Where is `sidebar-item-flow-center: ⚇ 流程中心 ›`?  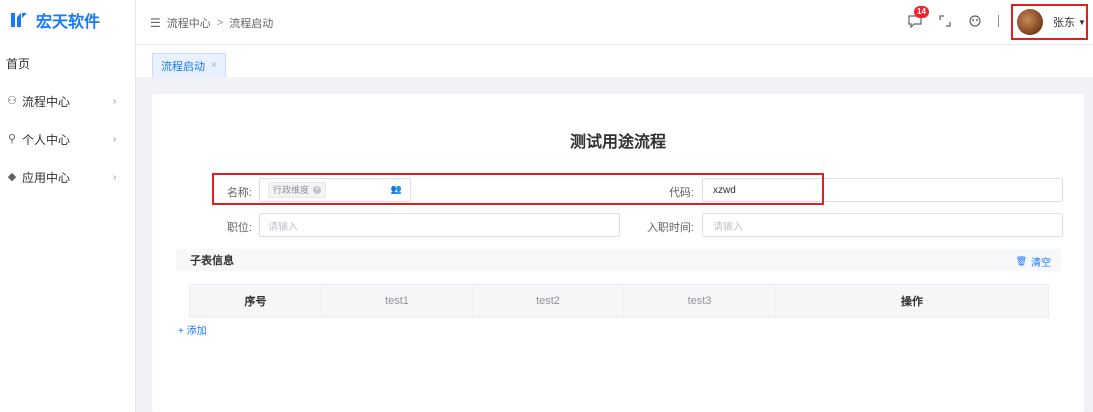
sidebar-item-flow-center: ⚇ 流程中心 › is located at coordinates (67, 101).